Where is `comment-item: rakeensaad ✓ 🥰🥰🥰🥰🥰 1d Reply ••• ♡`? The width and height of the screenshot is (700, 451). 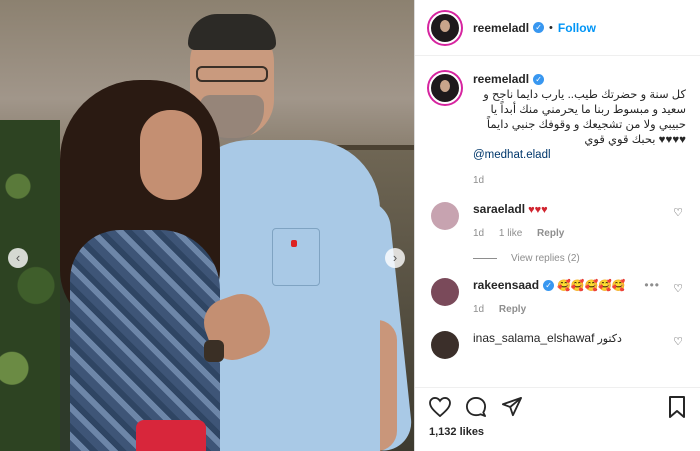 comment-item: rakeensaad ✓ 🥰🥰🥰🥰🥰 1d Reply ••• ♡ is located at coordinates (557, 297).